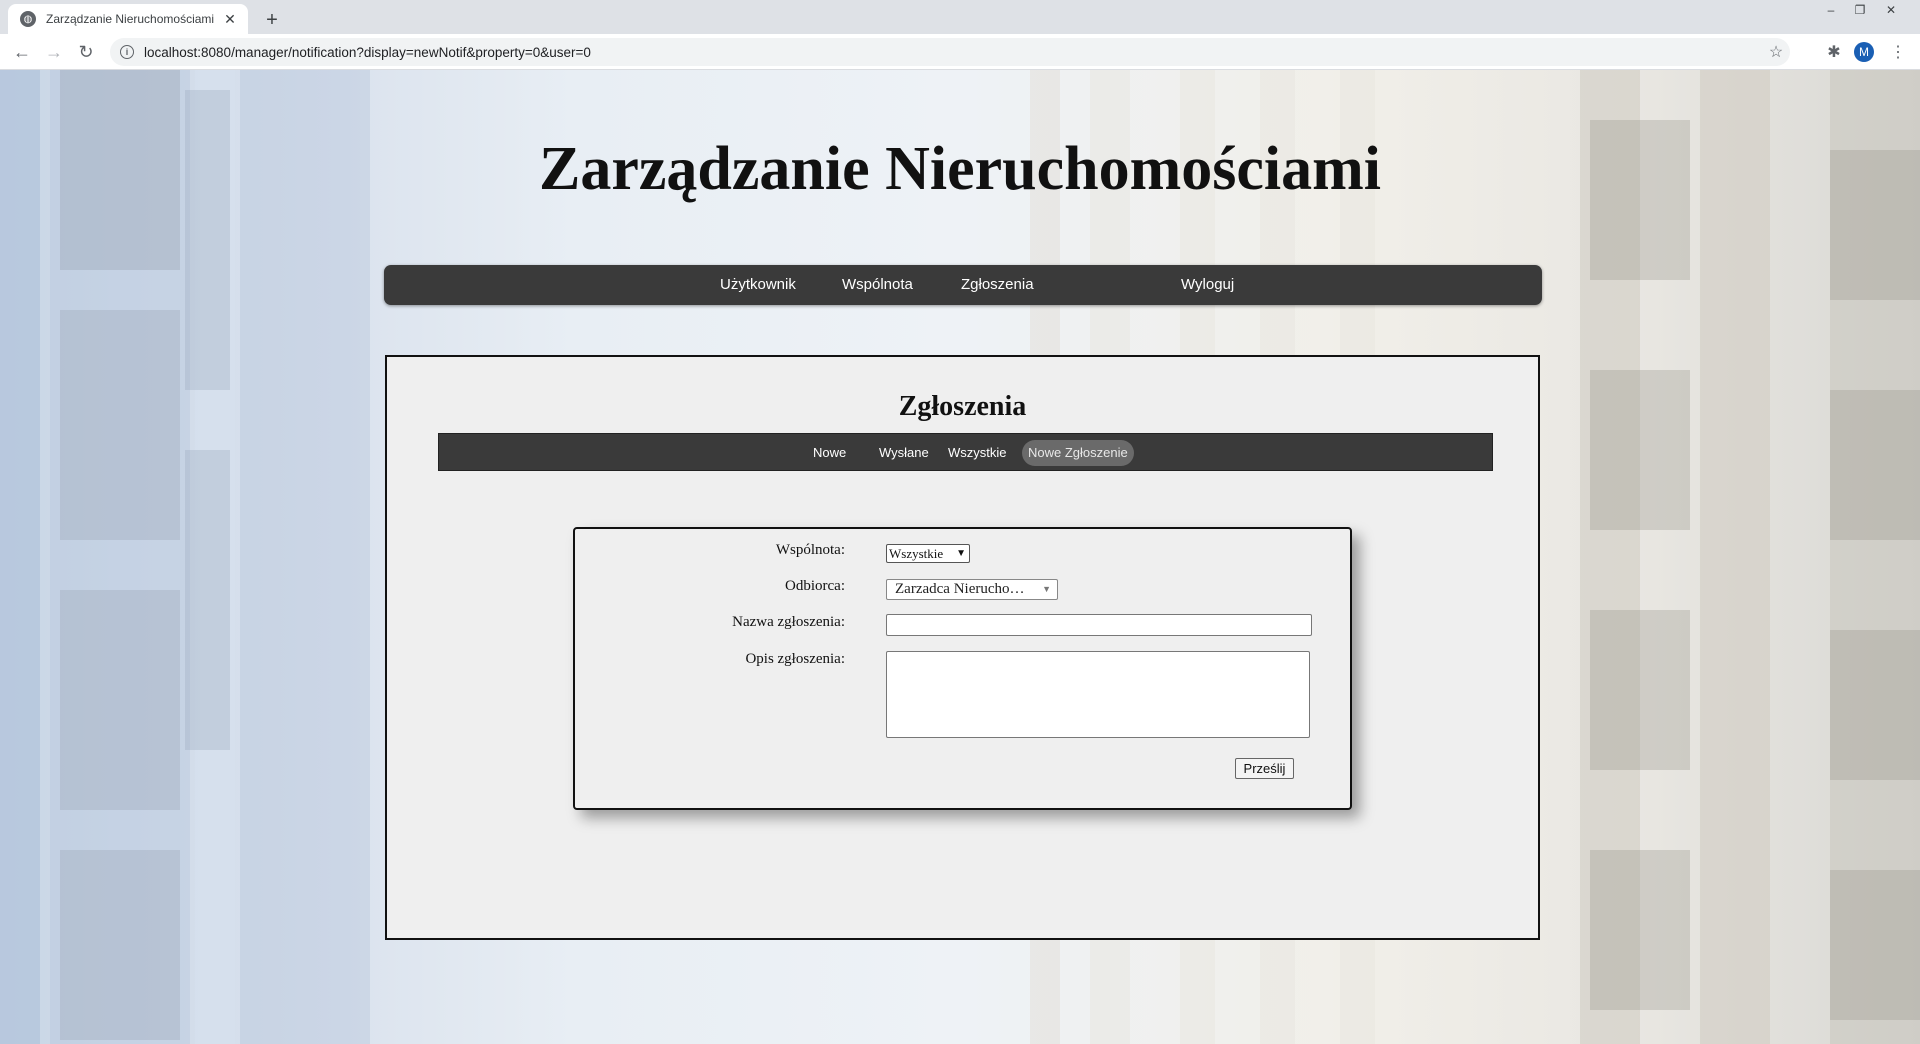 The width and height of the screenshot is (1920, 1044). Describe the element at coordinates (916, 553) in the screenshot. I see `community-select-value: Wszystkie` at that location.